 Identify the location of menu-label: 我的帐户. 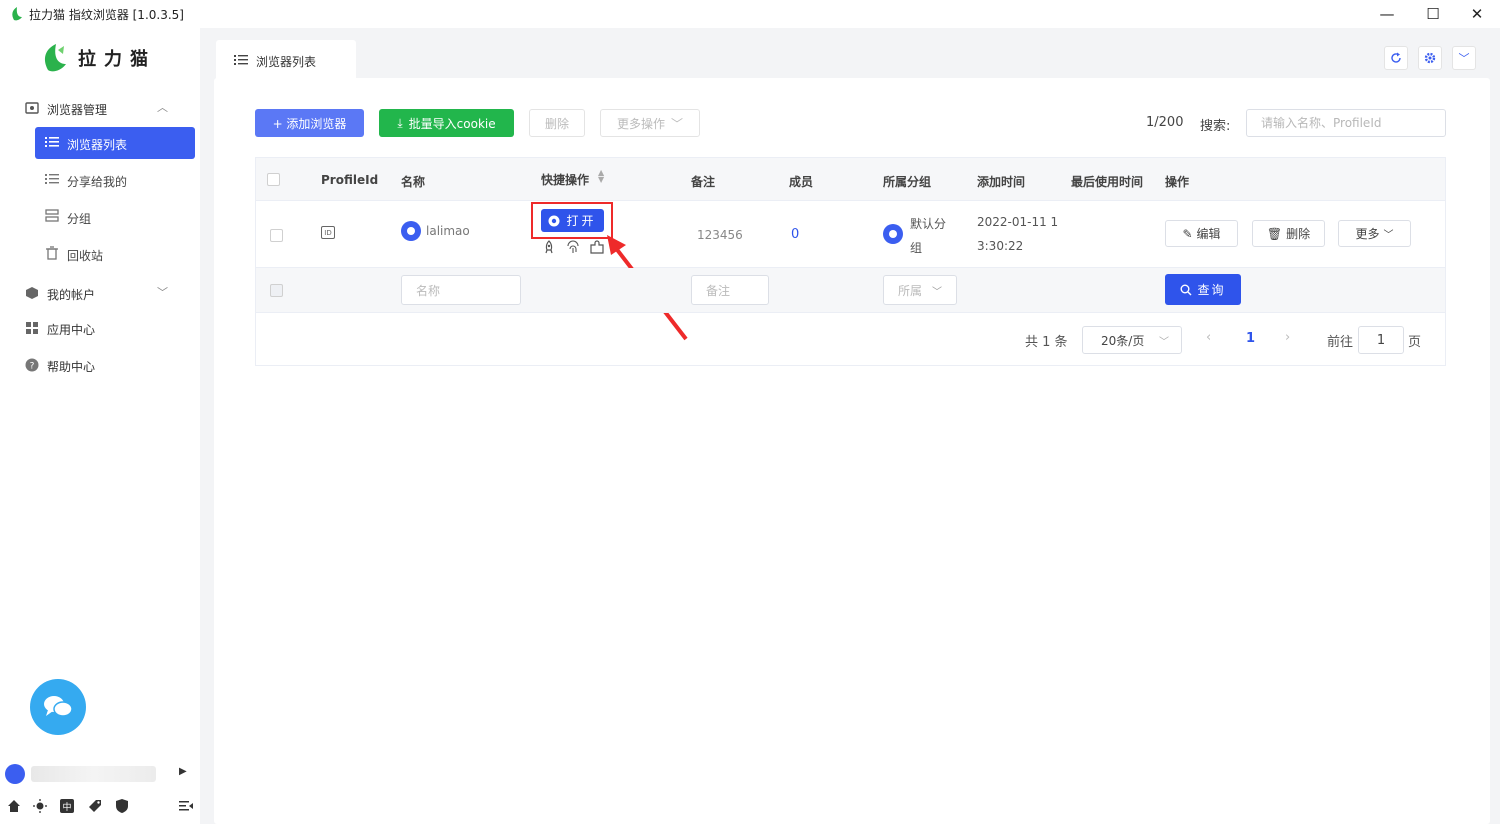
(71, 295).